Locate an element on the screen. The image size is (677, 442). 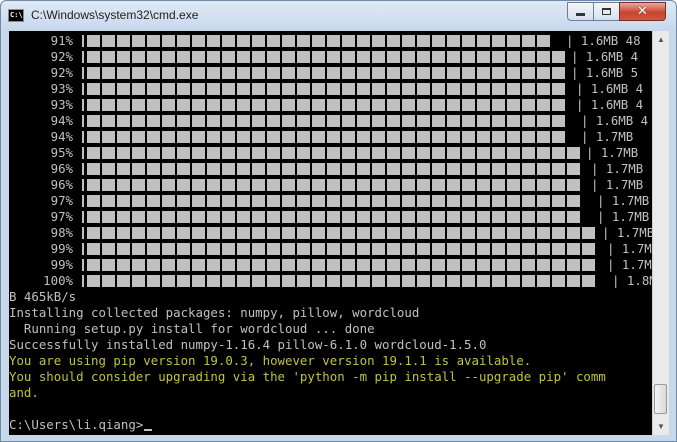
title-bar: C:\ C:\Windows\system32\cmd.exe ✕ is located at coordinates (338, 15).